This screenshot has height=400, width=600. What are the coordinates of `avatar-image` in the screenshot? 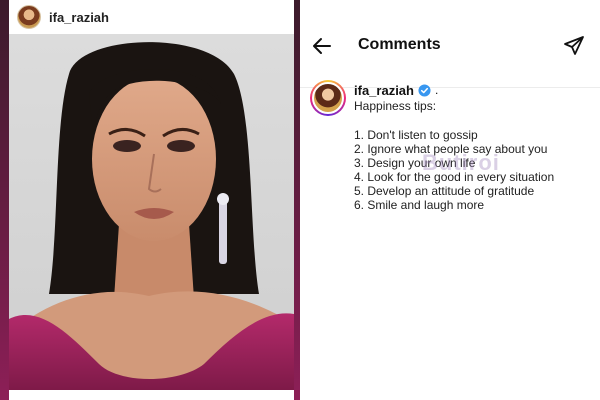 It's located at (328, 98).